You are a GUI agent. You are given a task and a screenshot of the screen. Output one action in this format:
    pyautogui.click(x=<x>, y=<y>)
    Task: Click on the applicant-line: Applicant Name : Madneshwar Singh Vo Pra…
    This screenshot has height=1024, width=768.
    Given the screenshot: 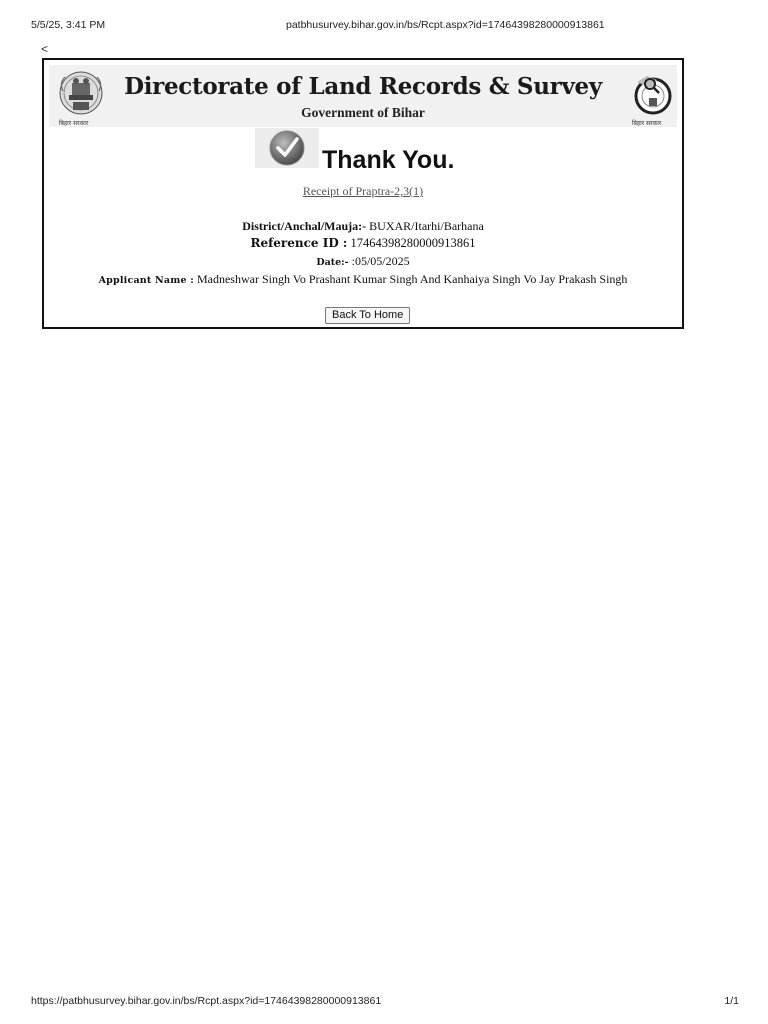 What is the action you would take?
    pyautogui.click(x=363, y=279)
    